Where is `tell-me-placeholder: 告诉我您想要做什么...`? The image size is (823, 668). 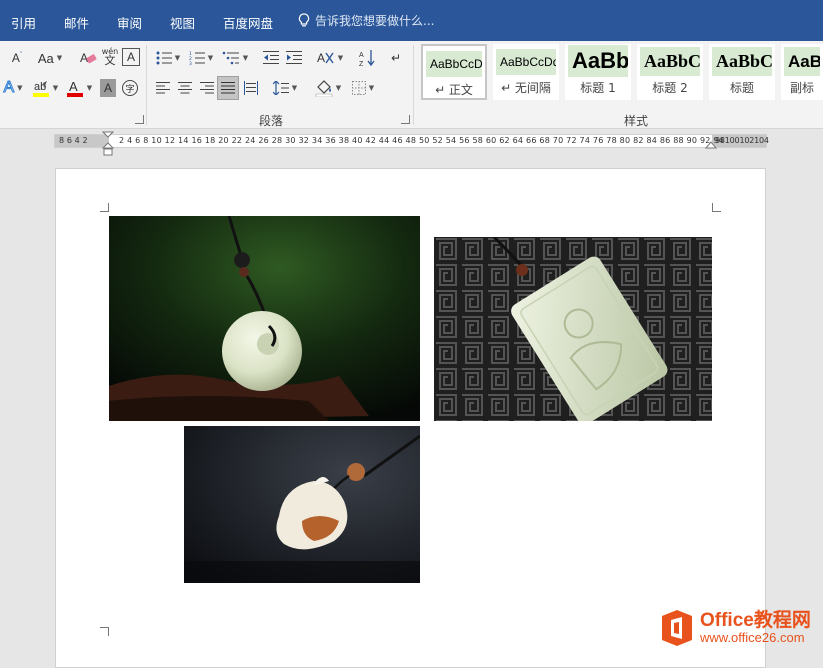 tell-me-placeholder: 告诉我您想要做什么... is located at coordinates (375, 21).